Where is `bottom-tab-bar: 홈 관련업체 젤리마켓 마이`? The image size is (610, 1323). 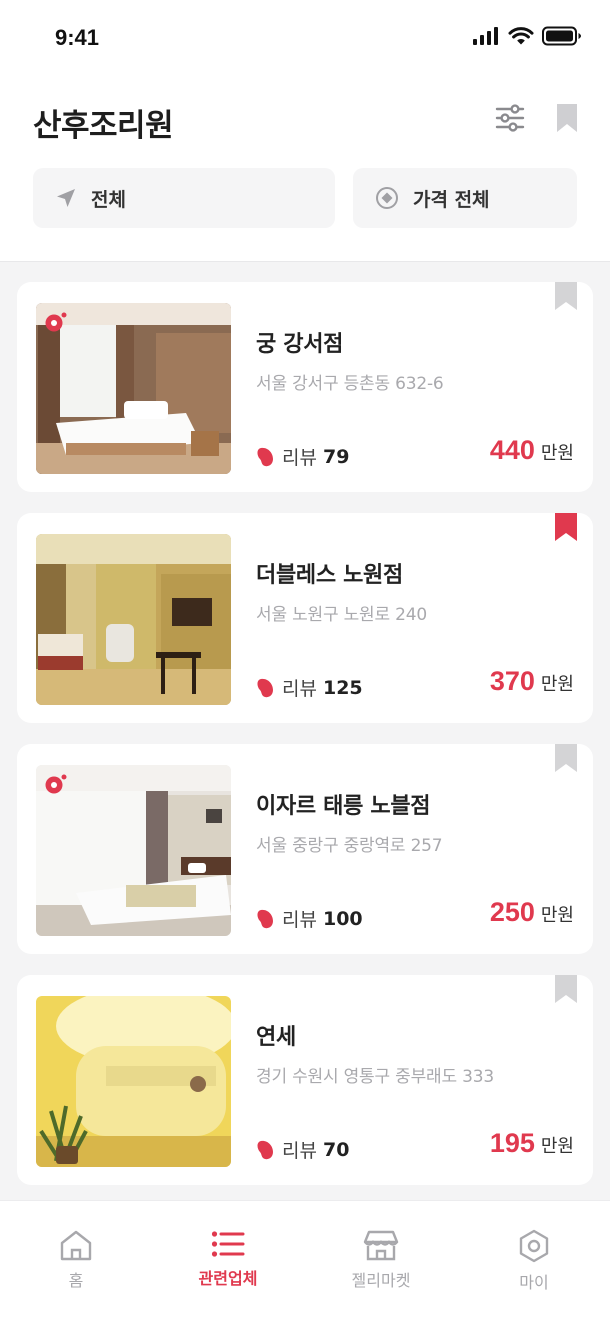 bottom-tab-bar: 홈 관련업체 젤리마켓 마이 is located at coordinates (305, 1261).